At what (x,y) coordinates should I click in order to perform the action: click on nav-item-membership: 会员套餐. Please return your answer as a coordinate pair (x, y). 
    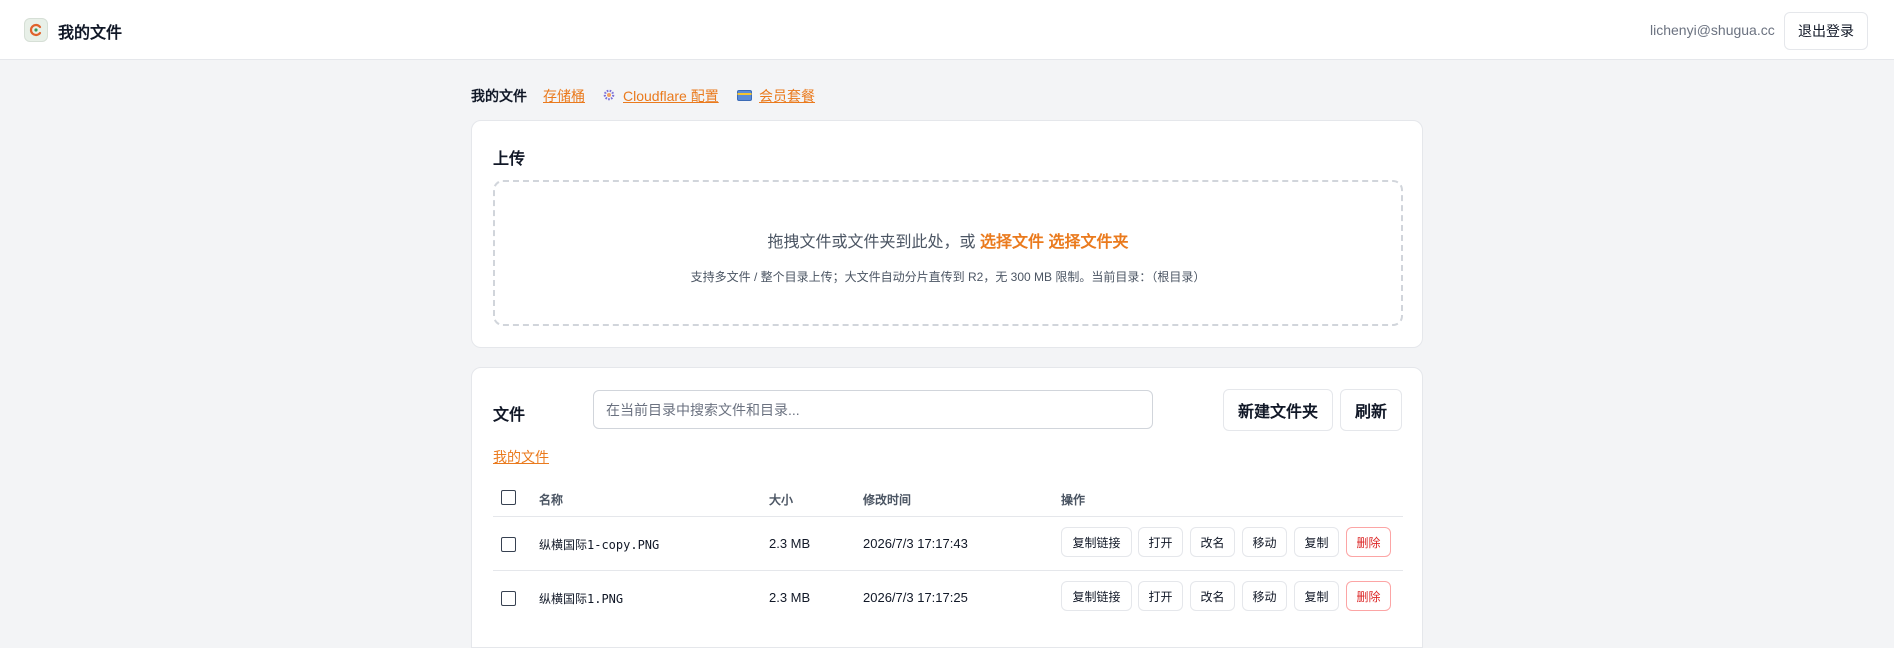
    Looking at the image, I should click on (787, 96).